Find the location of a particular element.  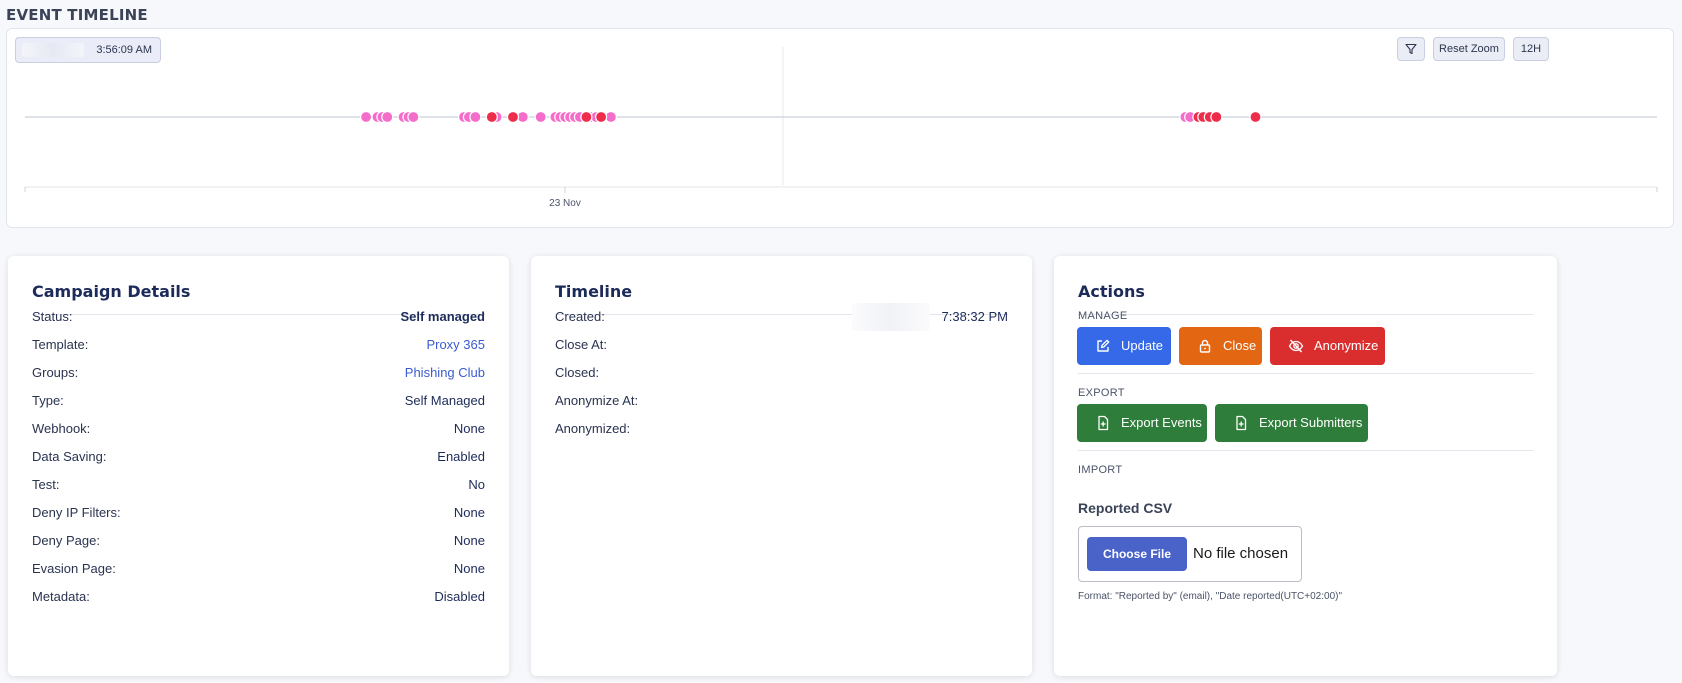

timeline-title: Timeline is located at coordinates (594, 291).